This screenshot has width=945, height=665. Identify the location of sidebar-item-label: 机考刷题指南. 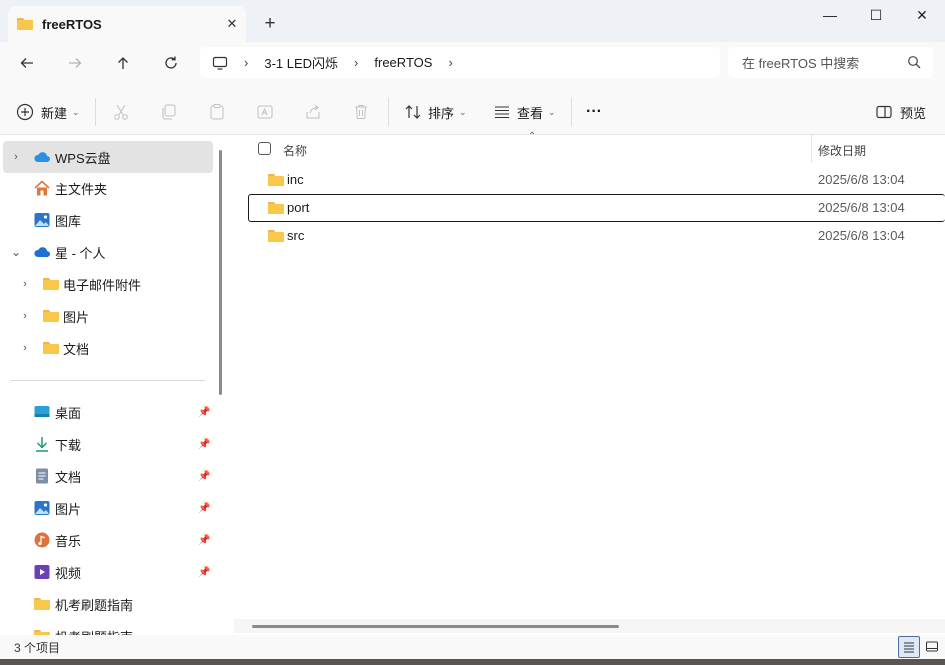
(94, 605).